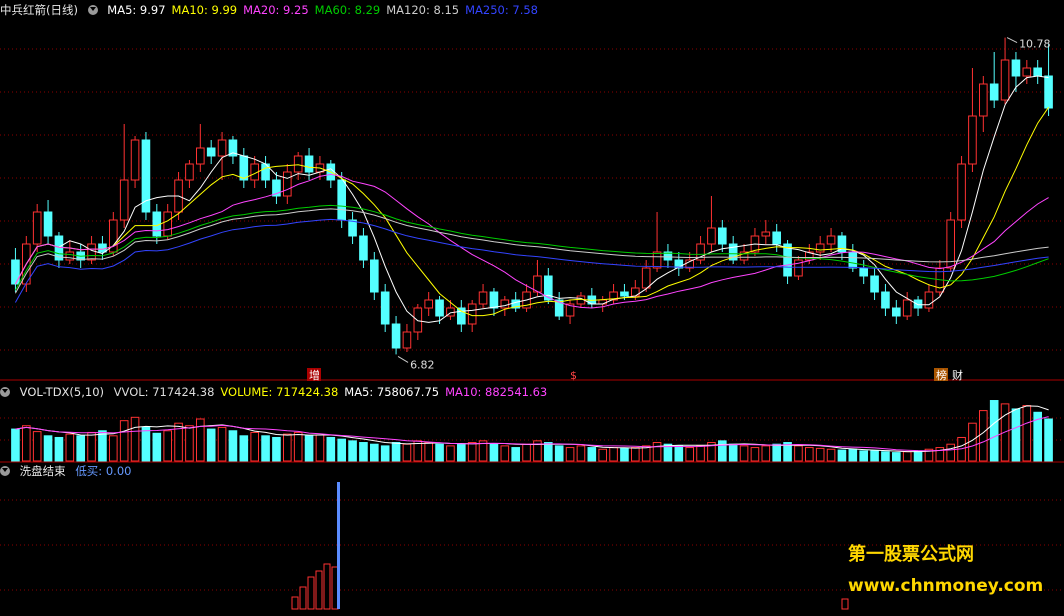  What do you see at coordinates (62, 392) in the screenshot?
I see `vol-title: VOL-TDX(5,10)` at bounding box center [62, 392].